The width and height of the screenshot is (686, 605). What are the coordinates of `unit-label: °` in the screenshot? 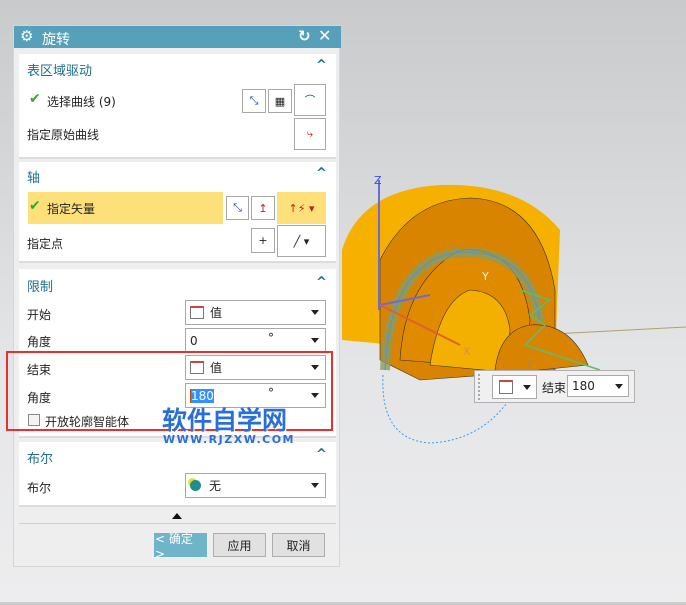 It's located at (271, 338).